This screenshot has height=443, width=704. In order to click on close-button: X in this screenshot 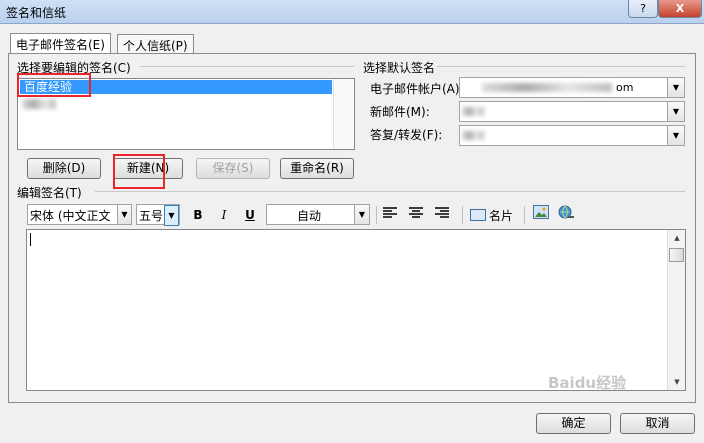, I will do `click(680, 9)`.